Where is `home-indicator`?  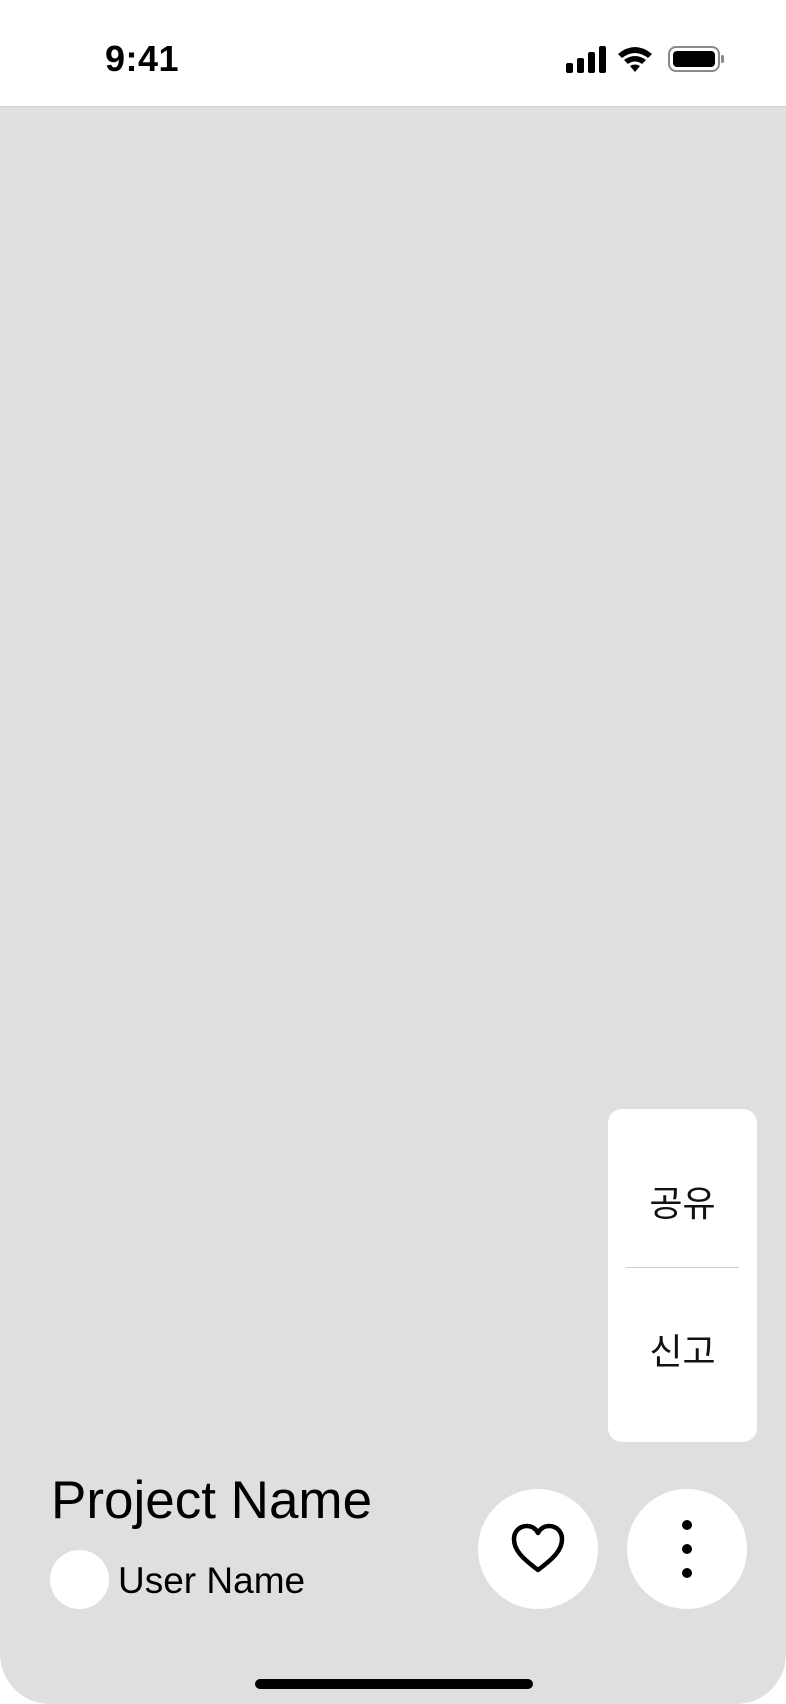 home-indicator is located at coordinates (394, 1684).